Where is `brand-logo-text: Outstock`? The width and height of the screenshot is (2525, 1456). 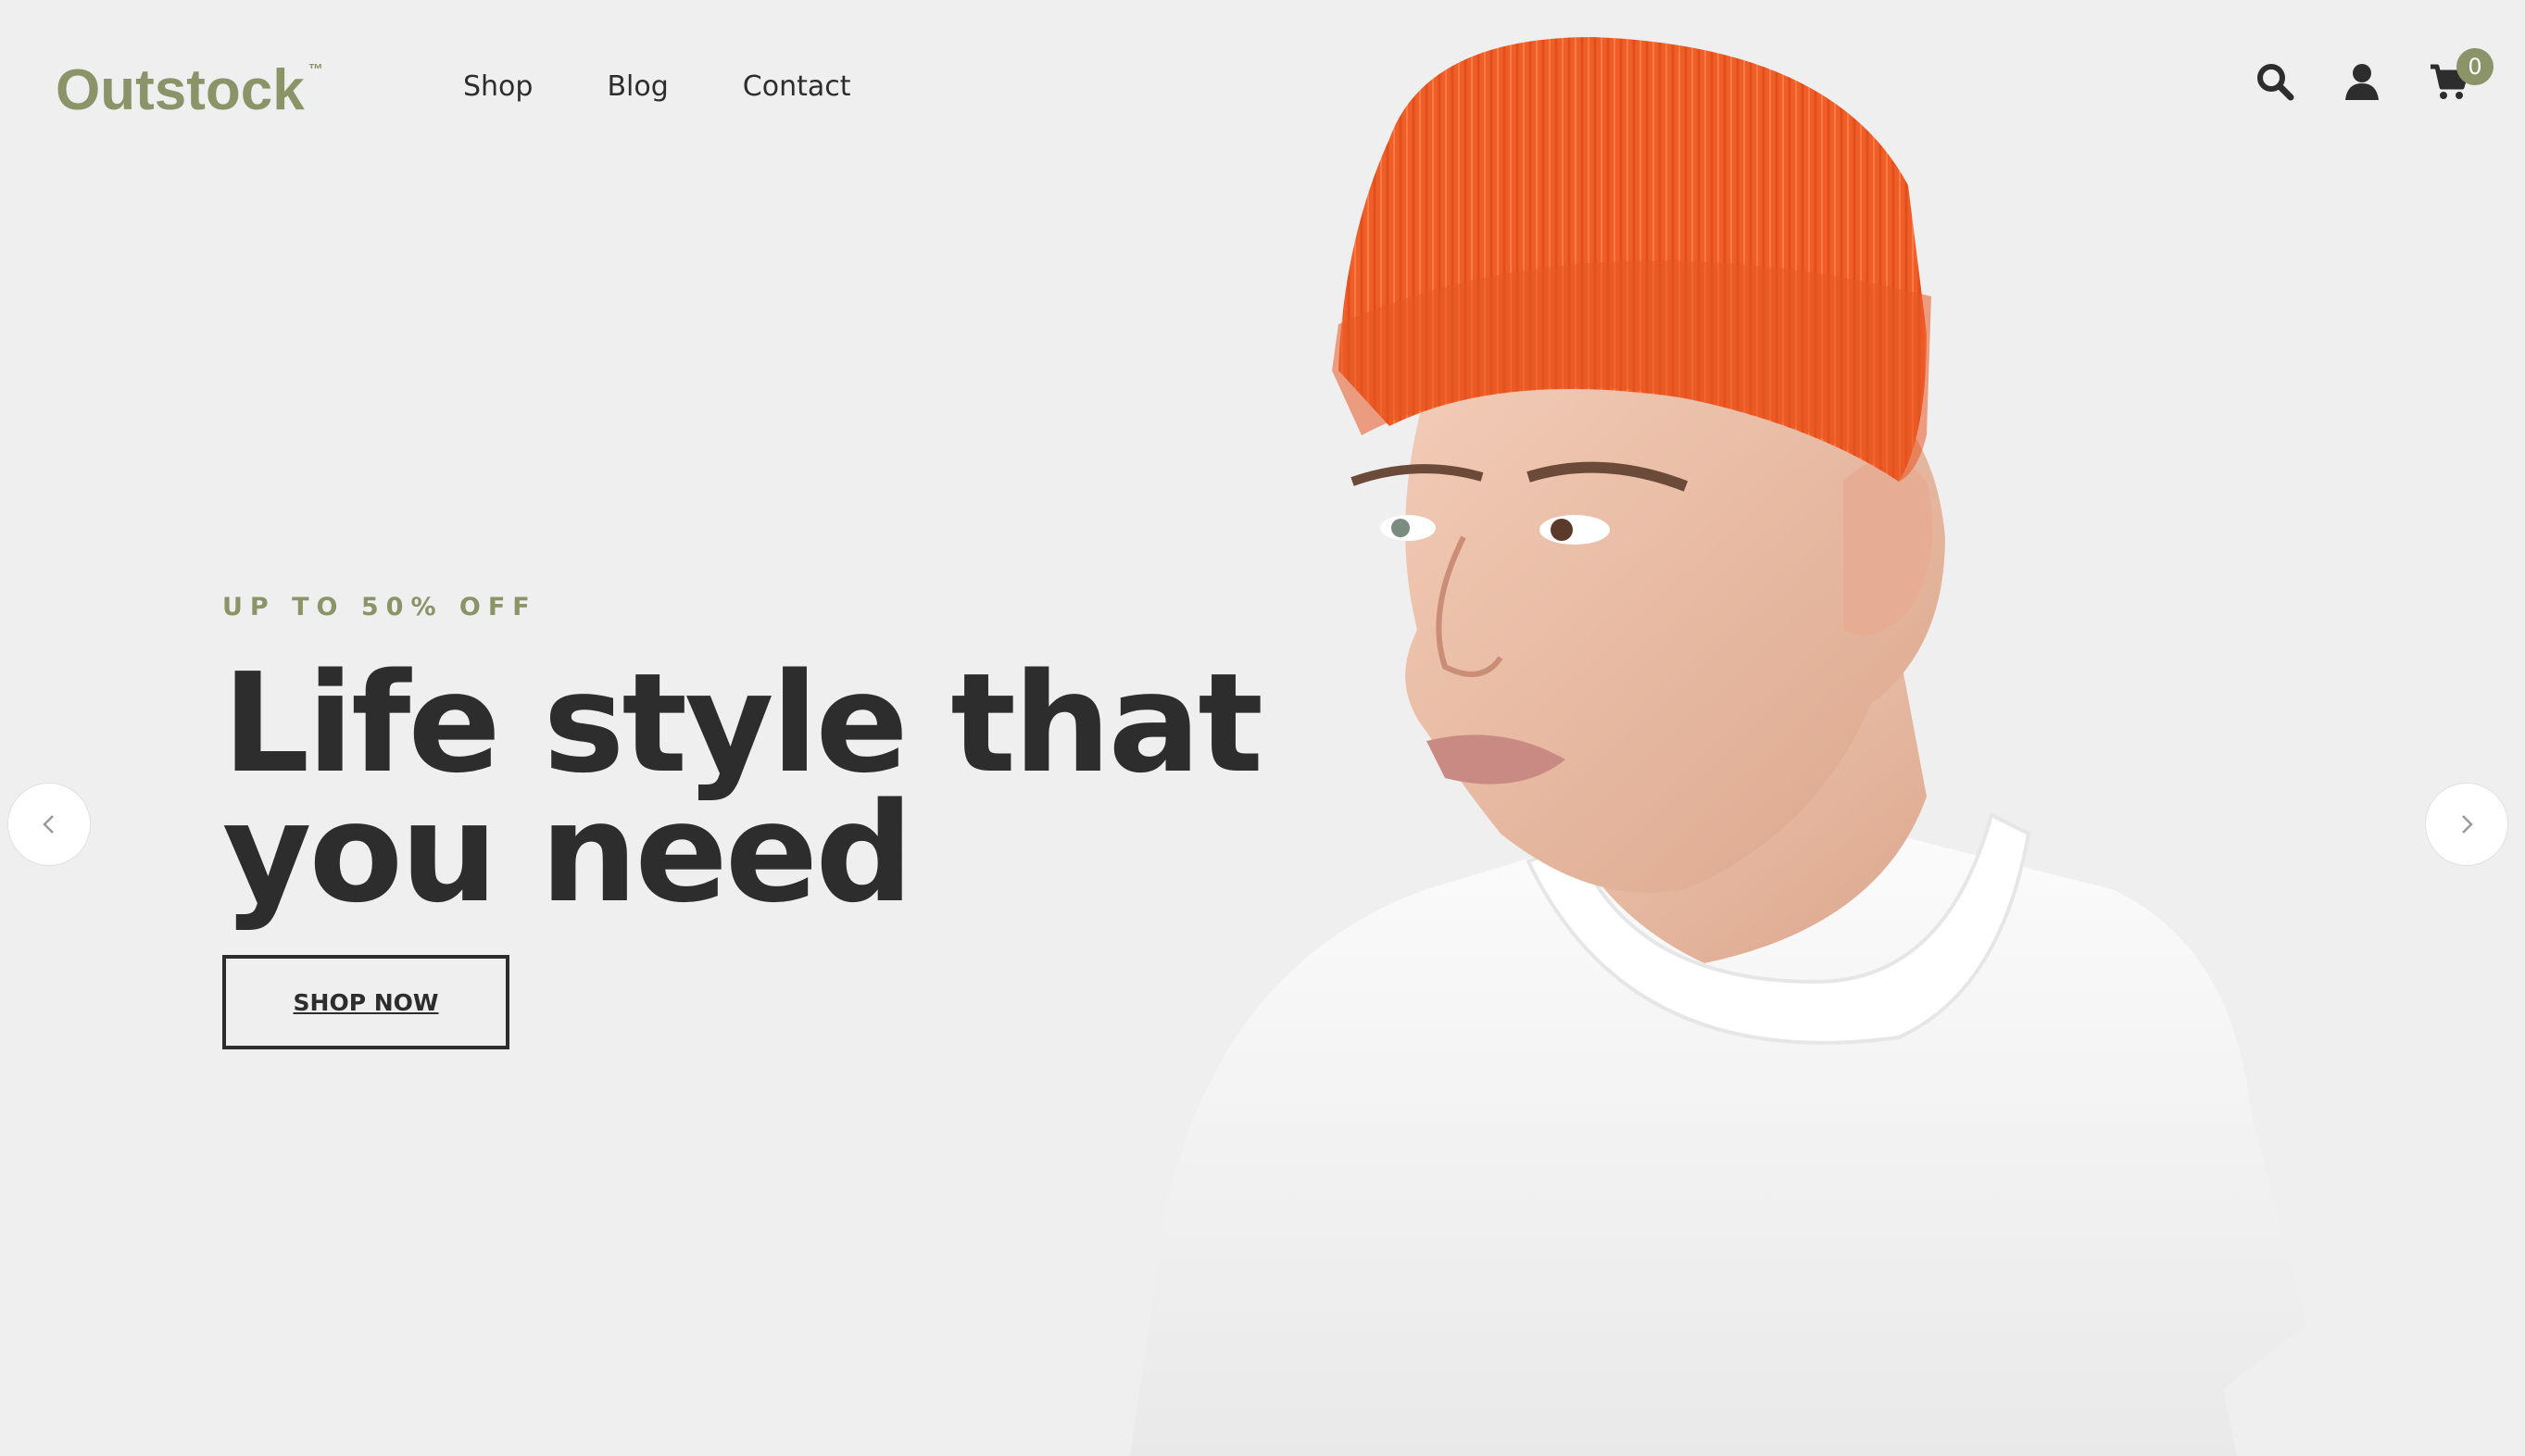 brand-logo-text: Outstock is located at coordinates (181, 90).